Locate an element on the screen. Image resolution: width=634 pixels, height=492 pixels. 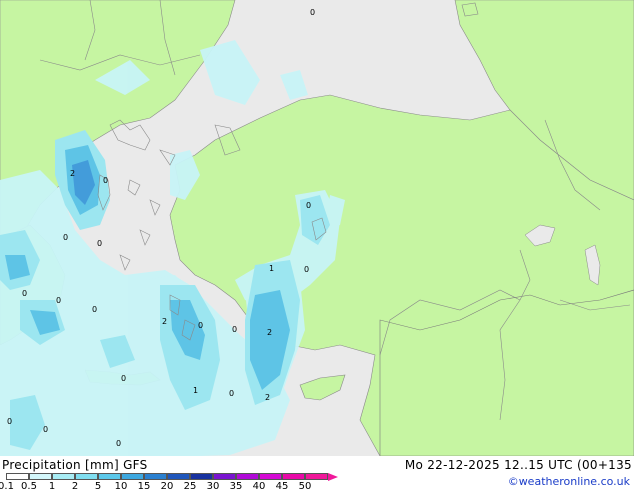
land-island-nw is located at coordinates (470, 9).